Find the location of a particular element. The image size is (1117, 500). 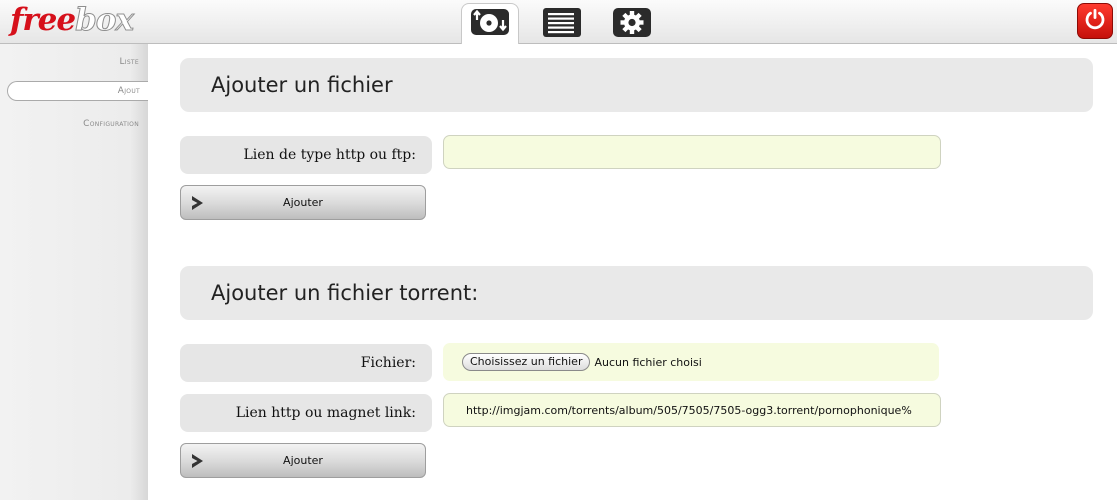

tab-list is located at coordinates (562, 23).